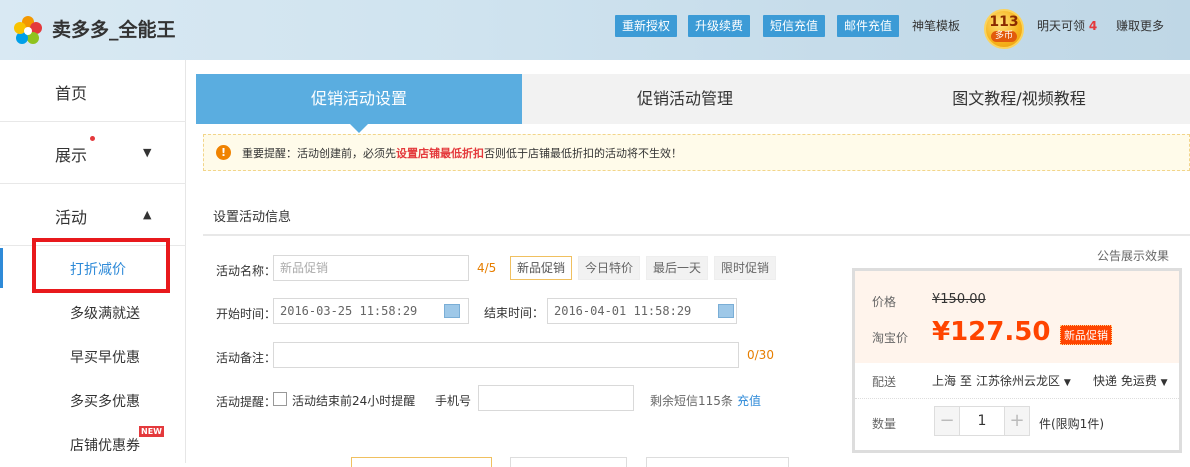 The width and height of the screenshot is (1190, 467). I want to click on end-time-input: 2016-04-01 11:58:29, so click(642, 311).